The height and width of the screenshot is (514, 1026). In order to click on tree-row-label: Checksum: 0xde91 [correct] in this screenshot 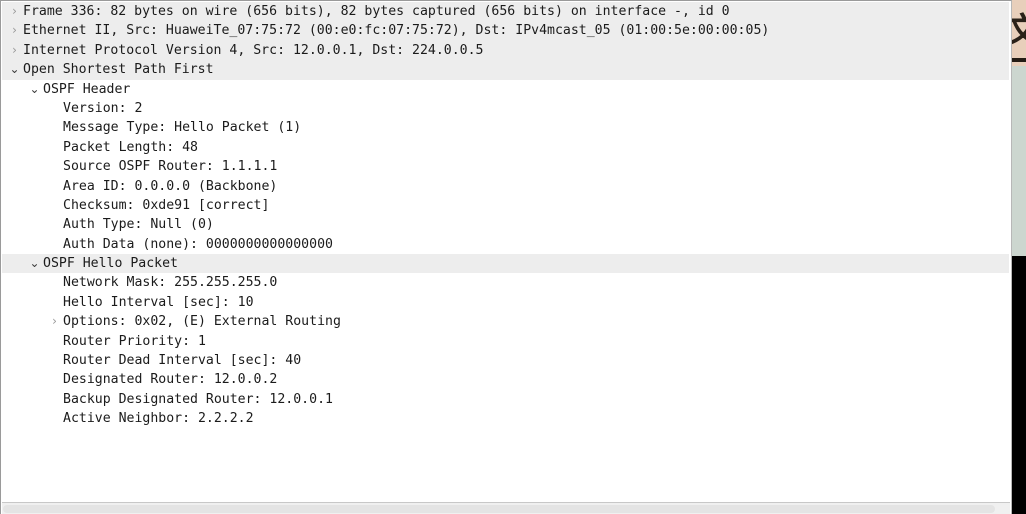, I will do `click(166, 205)`.